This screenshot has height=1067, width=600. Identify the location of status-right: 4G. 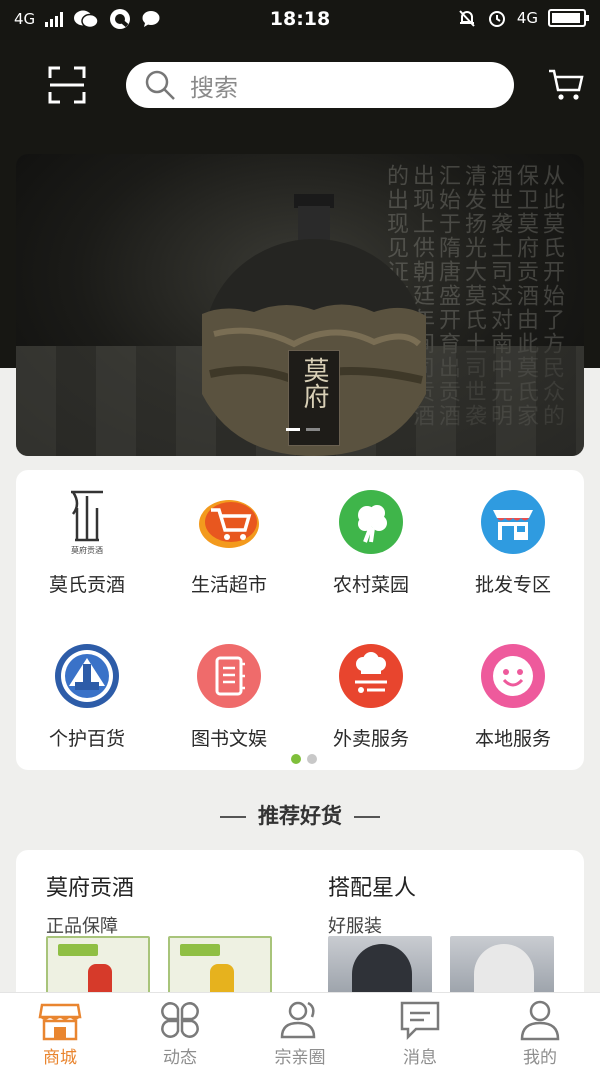
(523, 18).